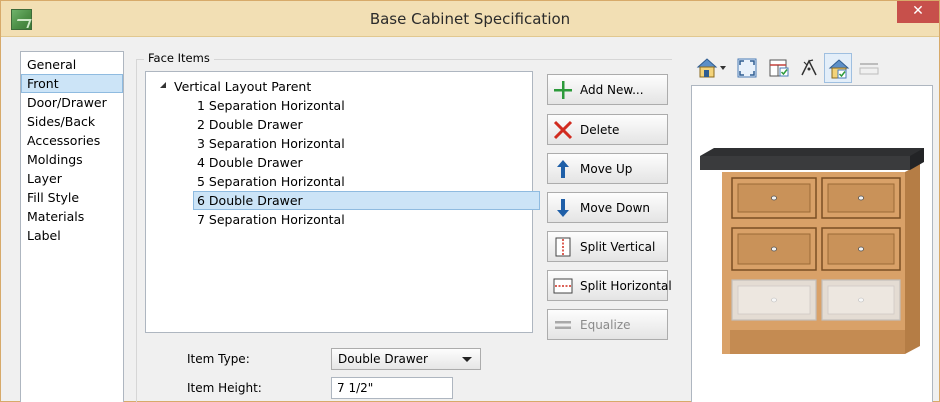 This screenshot has width=940, height=402. What do you see at coordinates (467, 359) in the screenshot?
I see `chevron-down-icon` at bounding box center [467, 359].